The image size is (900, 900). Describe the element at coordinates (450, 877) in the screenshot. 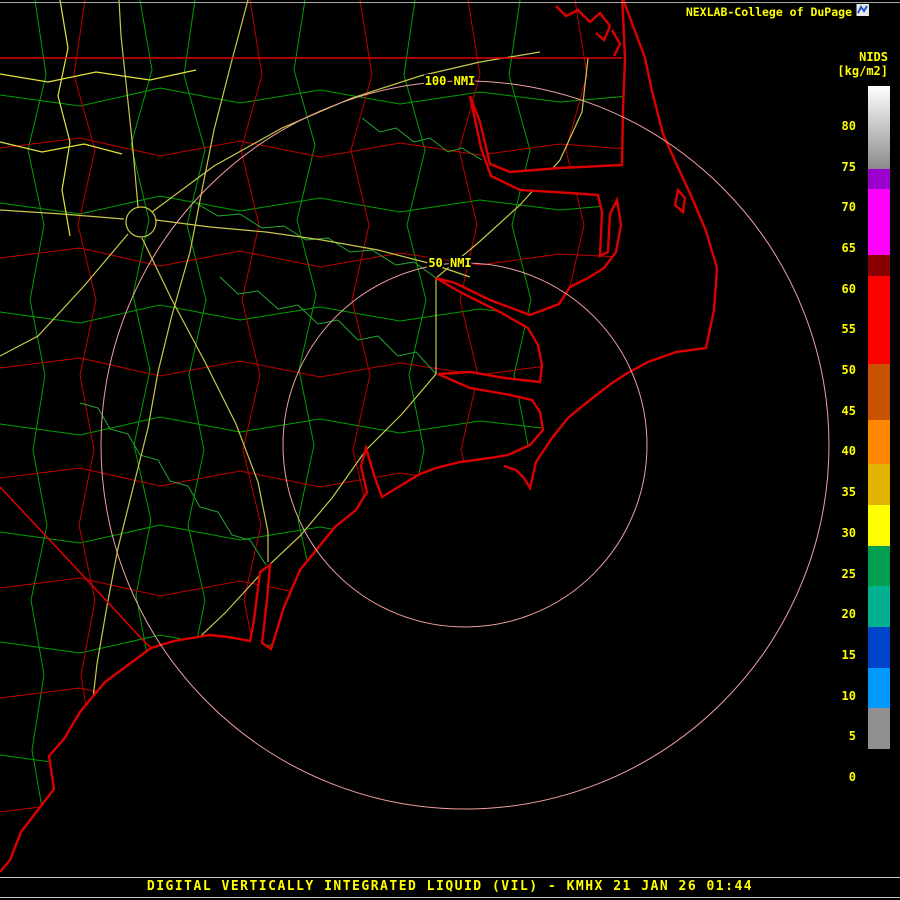

I see `footer-line-top` at that location.